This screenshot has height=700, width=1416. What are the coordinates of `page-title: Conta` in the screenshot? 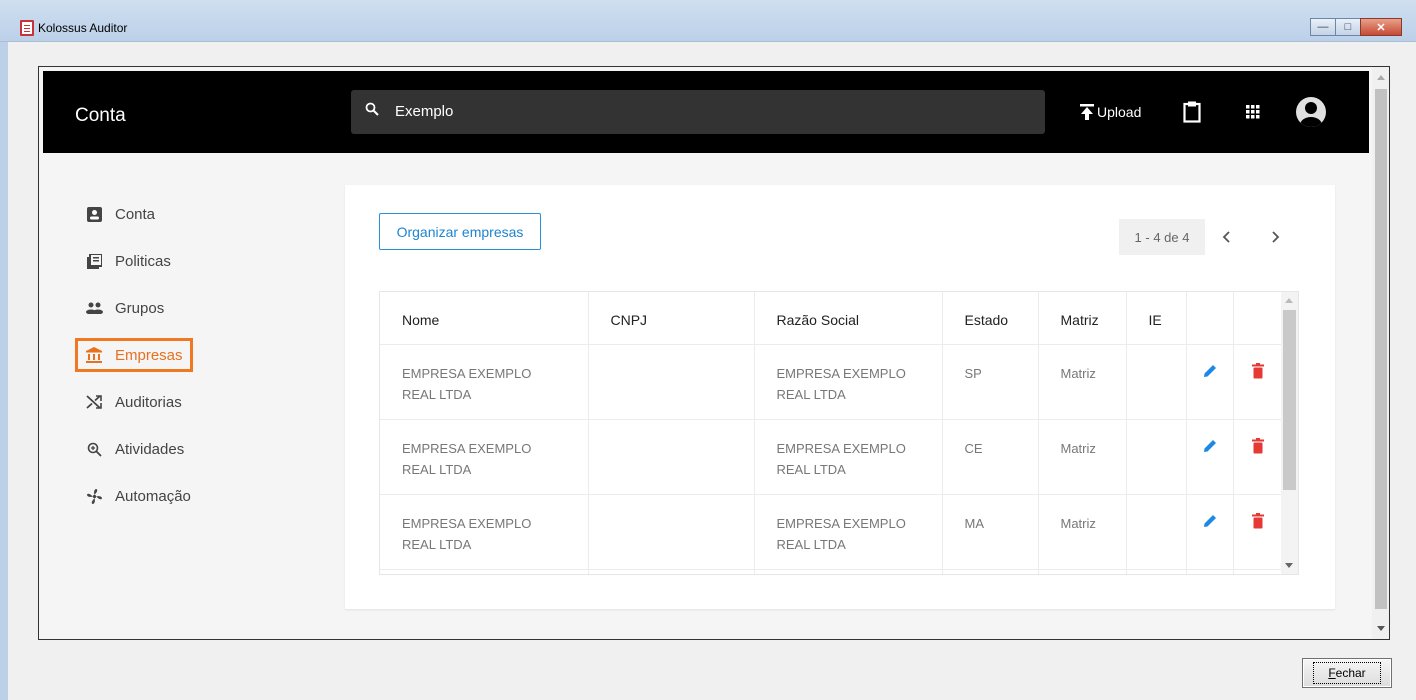 It's located at (100, 115).